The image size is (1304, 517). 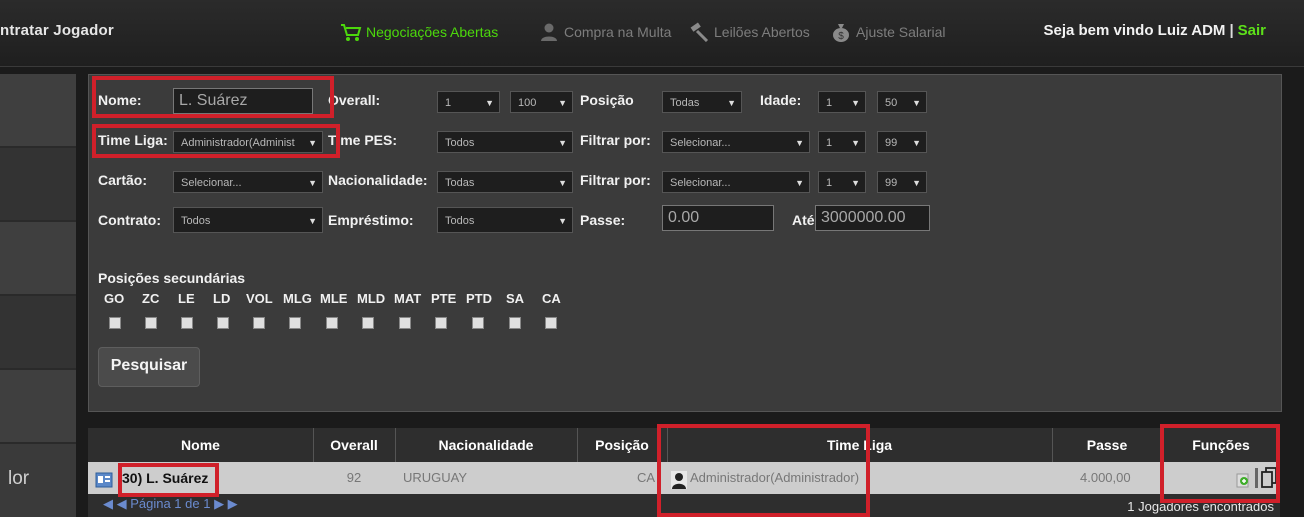 What do you see at coordinates (172, 278) in the screenshot?
I see `secondary-positions-title: Posições secundárias` at bounding box center [172, 278].